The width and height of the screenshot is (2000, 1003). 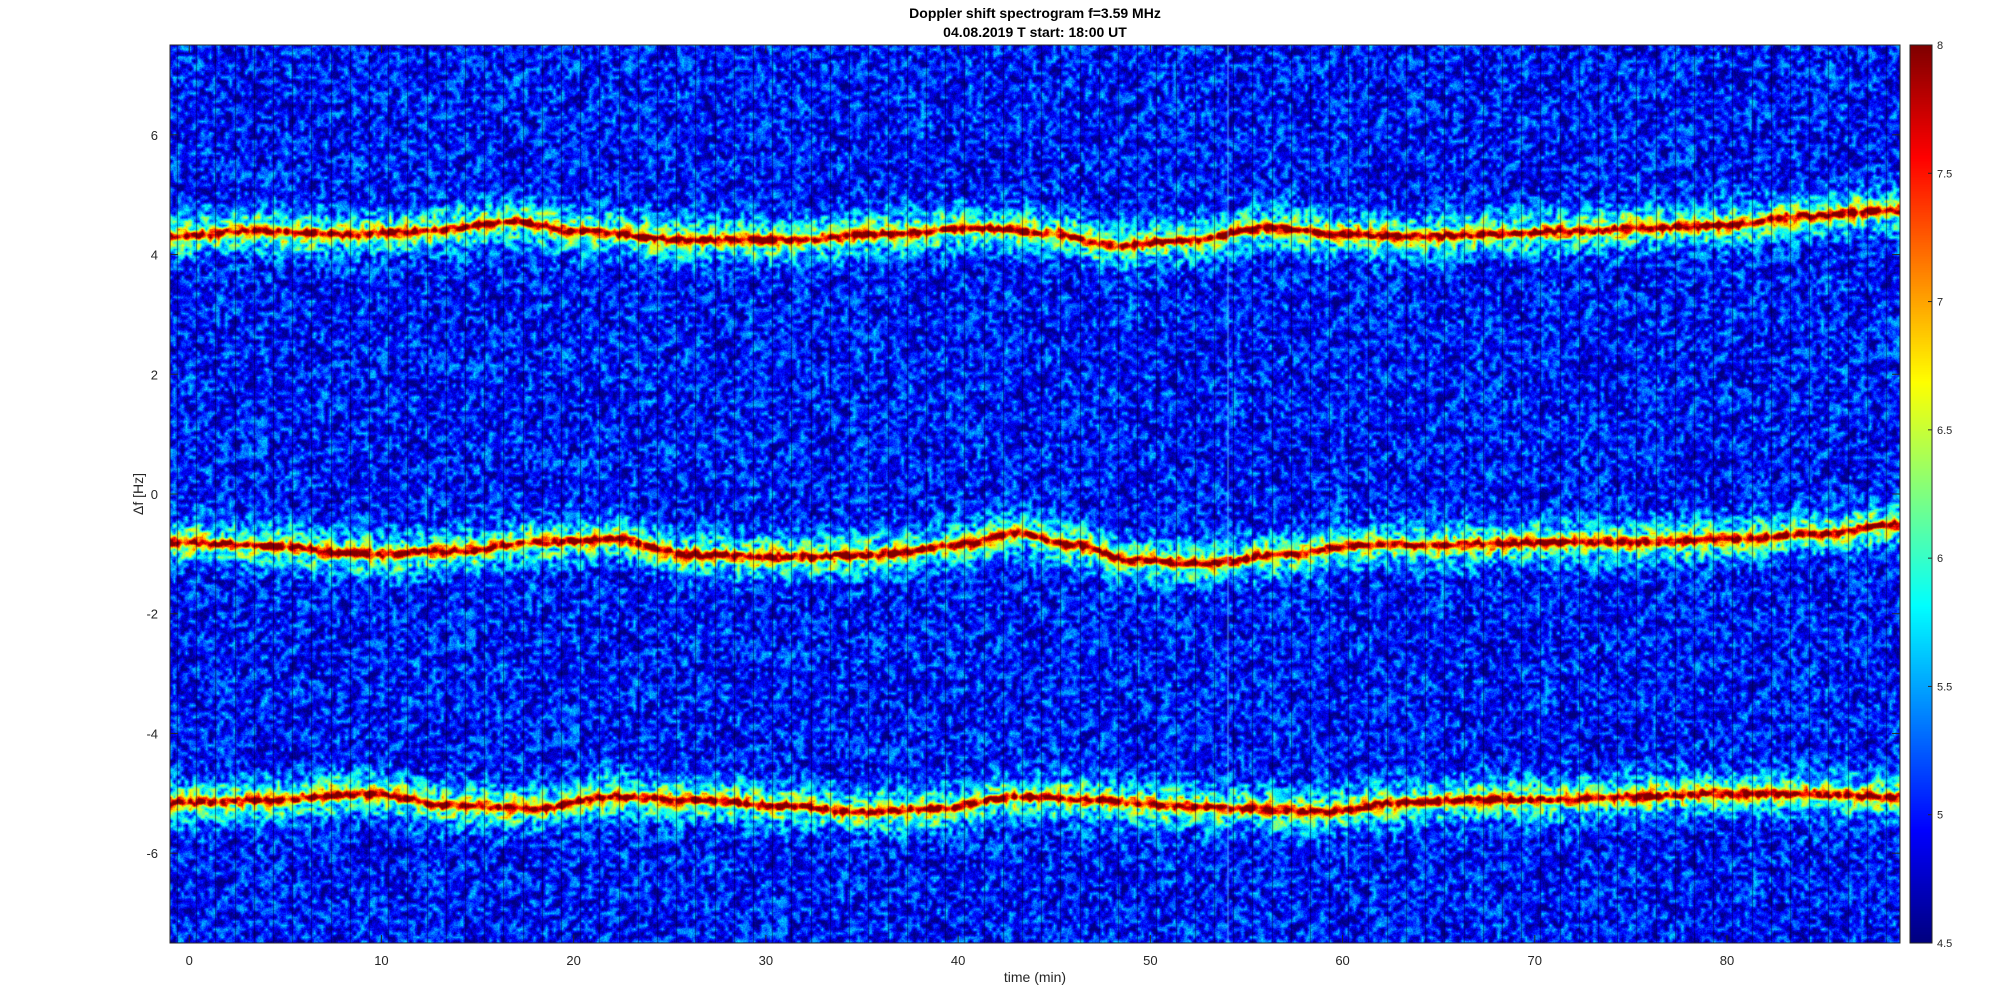 I want to click on x-tick-label: 60, so click(x=1342, y=960).